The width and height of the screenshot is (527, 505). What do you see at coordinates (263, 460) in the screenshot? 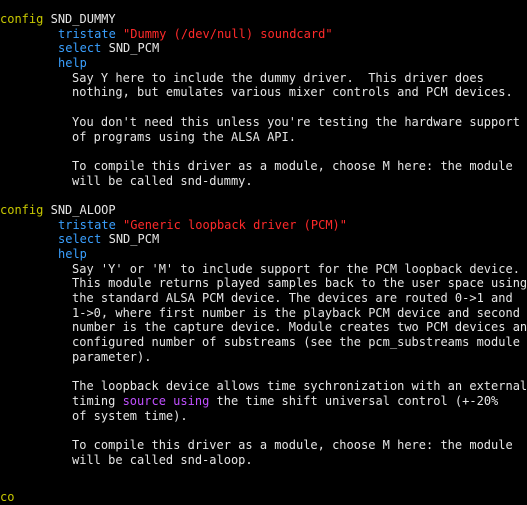
I see `help-text-line: will be called snd-aloop.` at bounding box center [263, 460].